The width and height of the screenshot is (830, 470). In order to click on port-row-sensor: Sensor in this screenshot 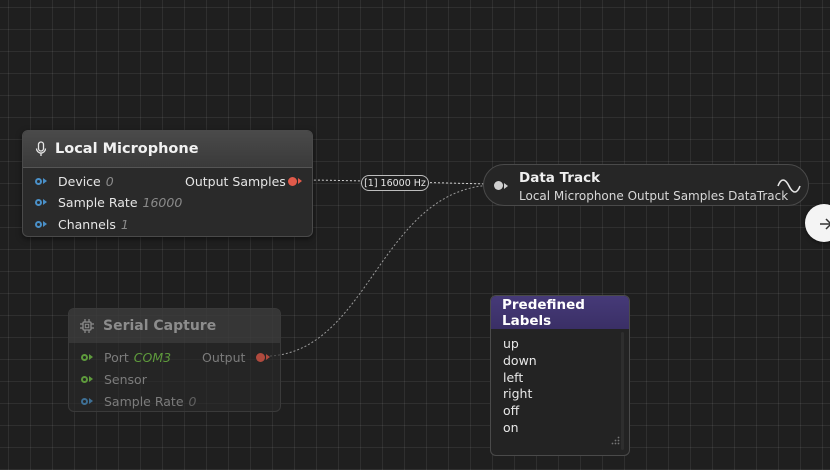, I will do `click(174, 379)`.